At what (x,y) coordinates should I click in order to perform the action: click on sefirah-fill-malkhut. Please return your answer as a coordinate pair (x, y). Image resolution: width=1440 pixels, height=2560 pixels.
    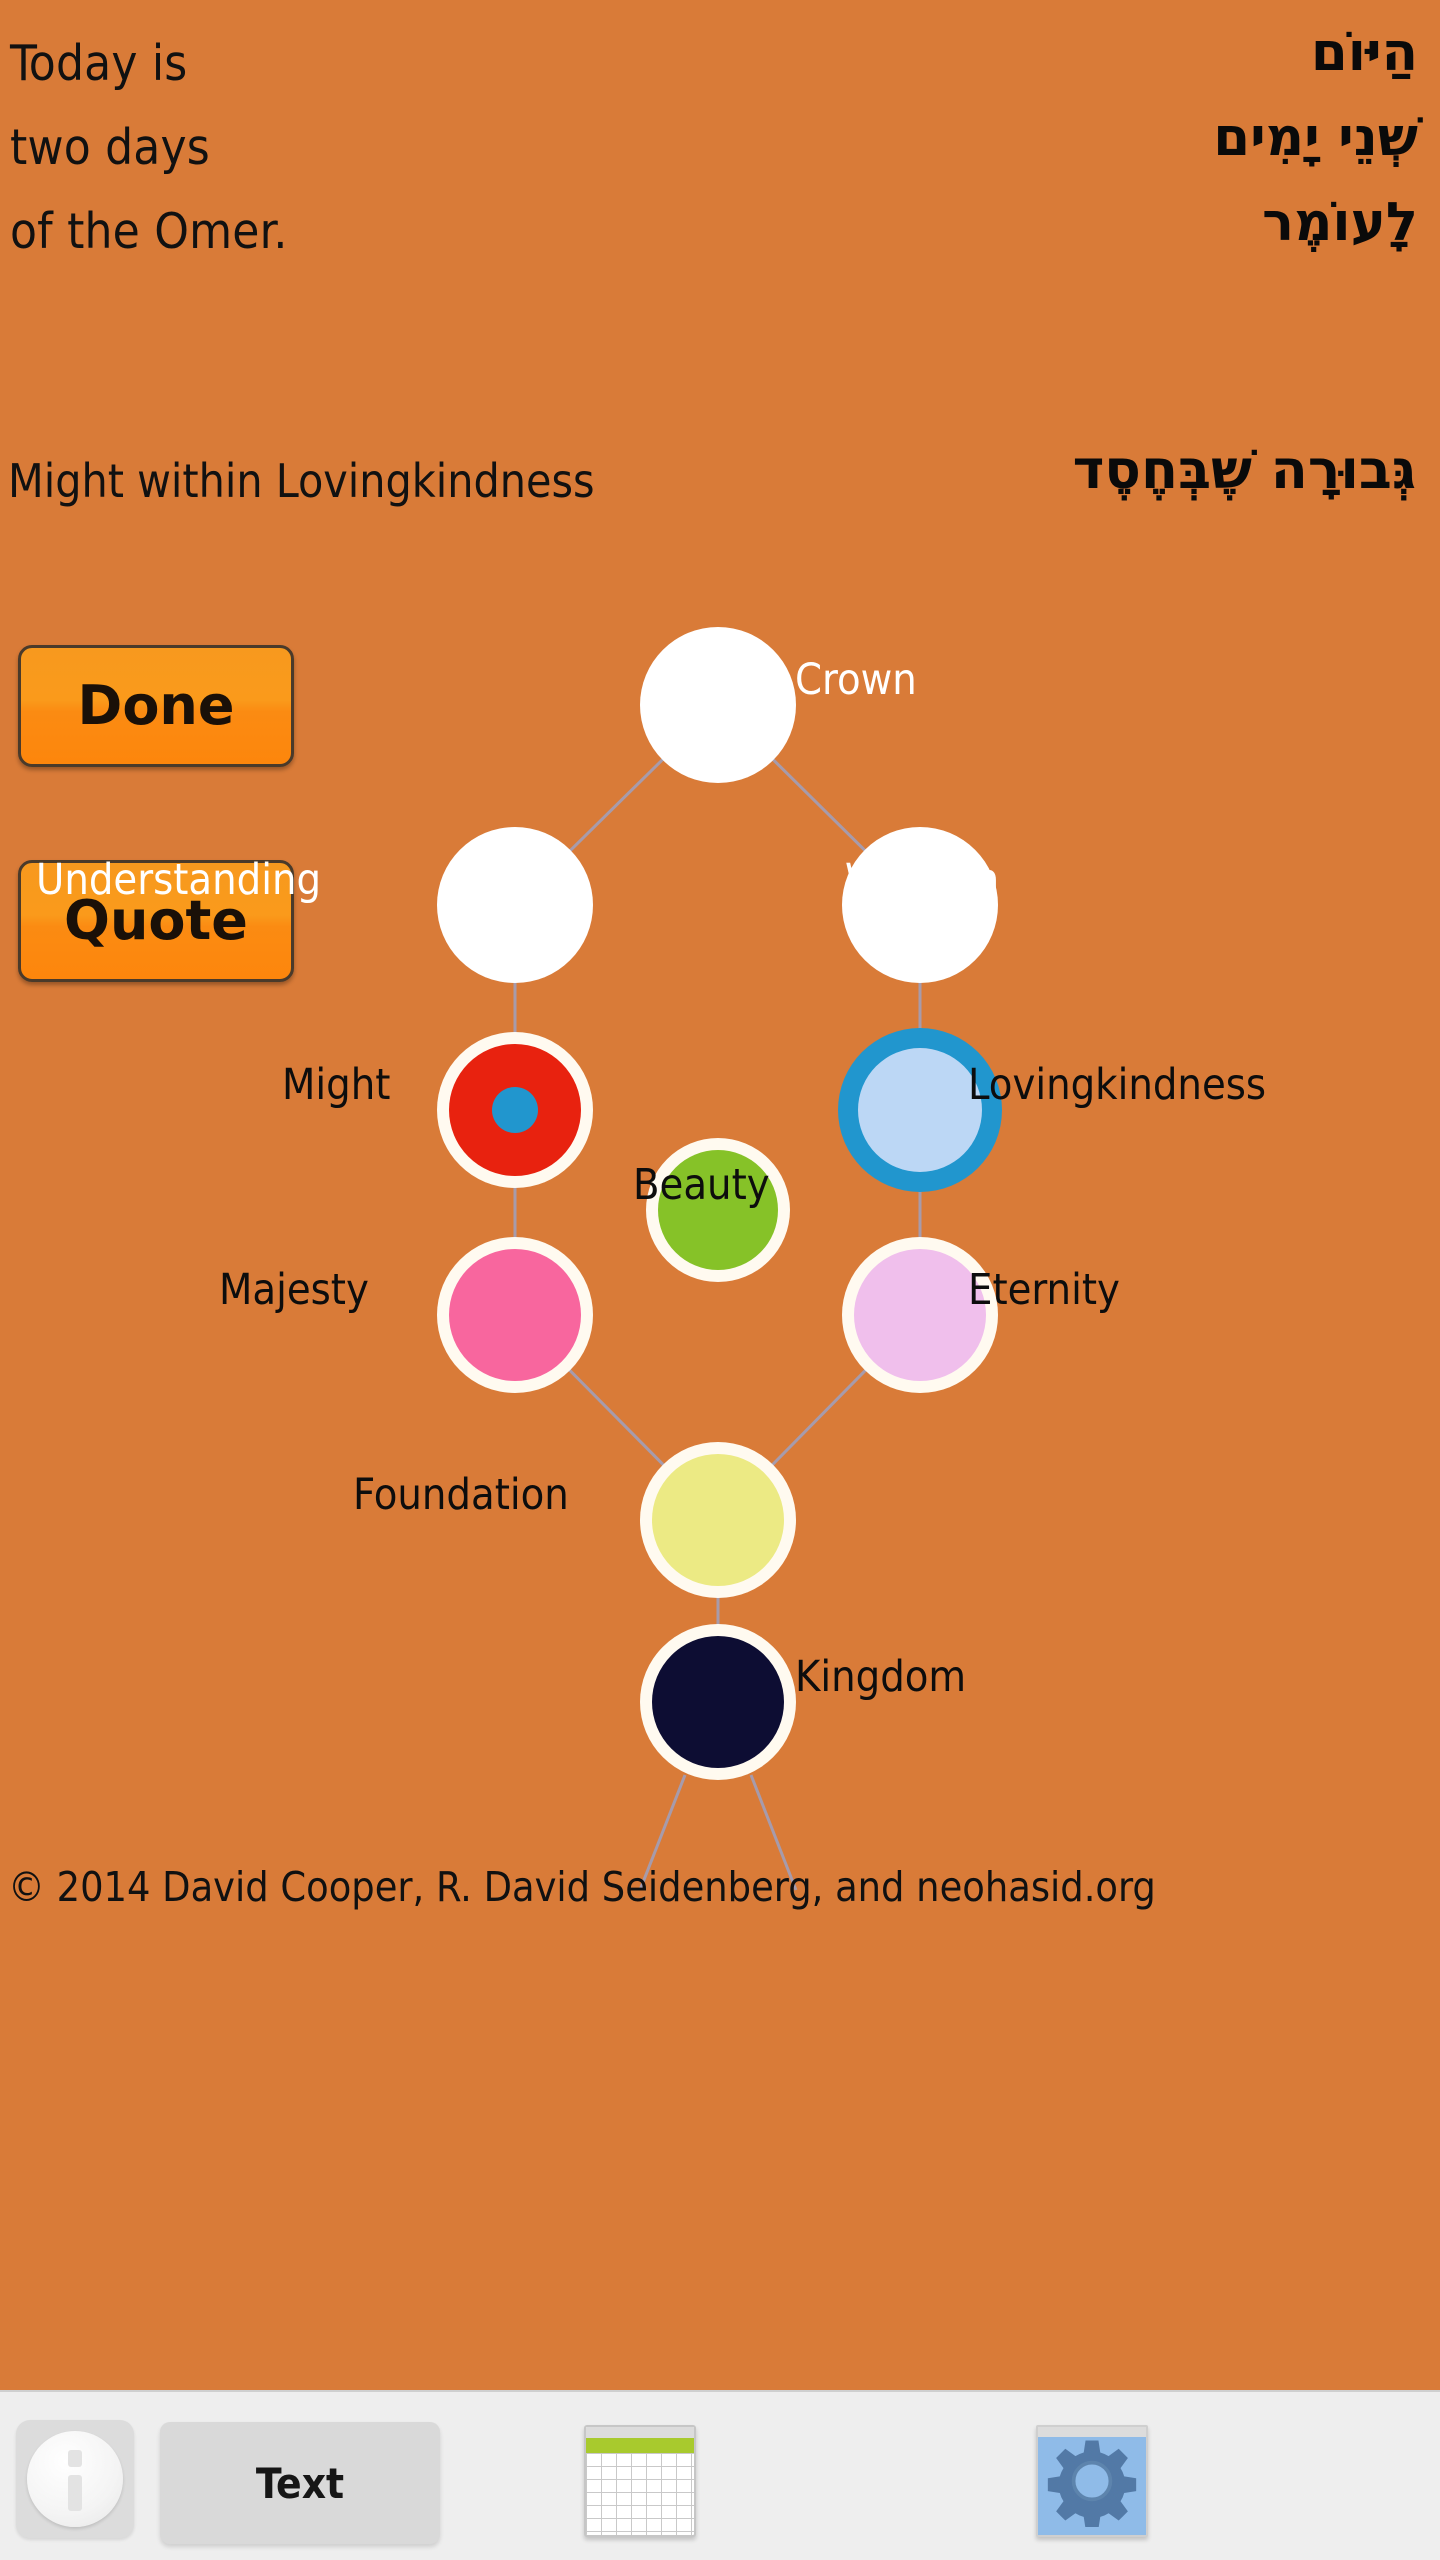
    Looking at the image, I should click on (718, 1702).